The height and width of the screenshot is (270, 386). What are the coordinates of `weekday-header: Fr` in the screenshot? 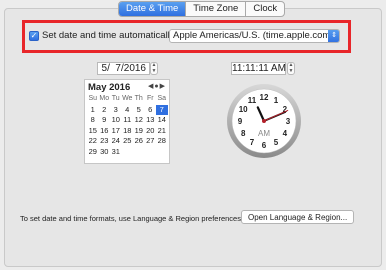 It's located at (150, 98).